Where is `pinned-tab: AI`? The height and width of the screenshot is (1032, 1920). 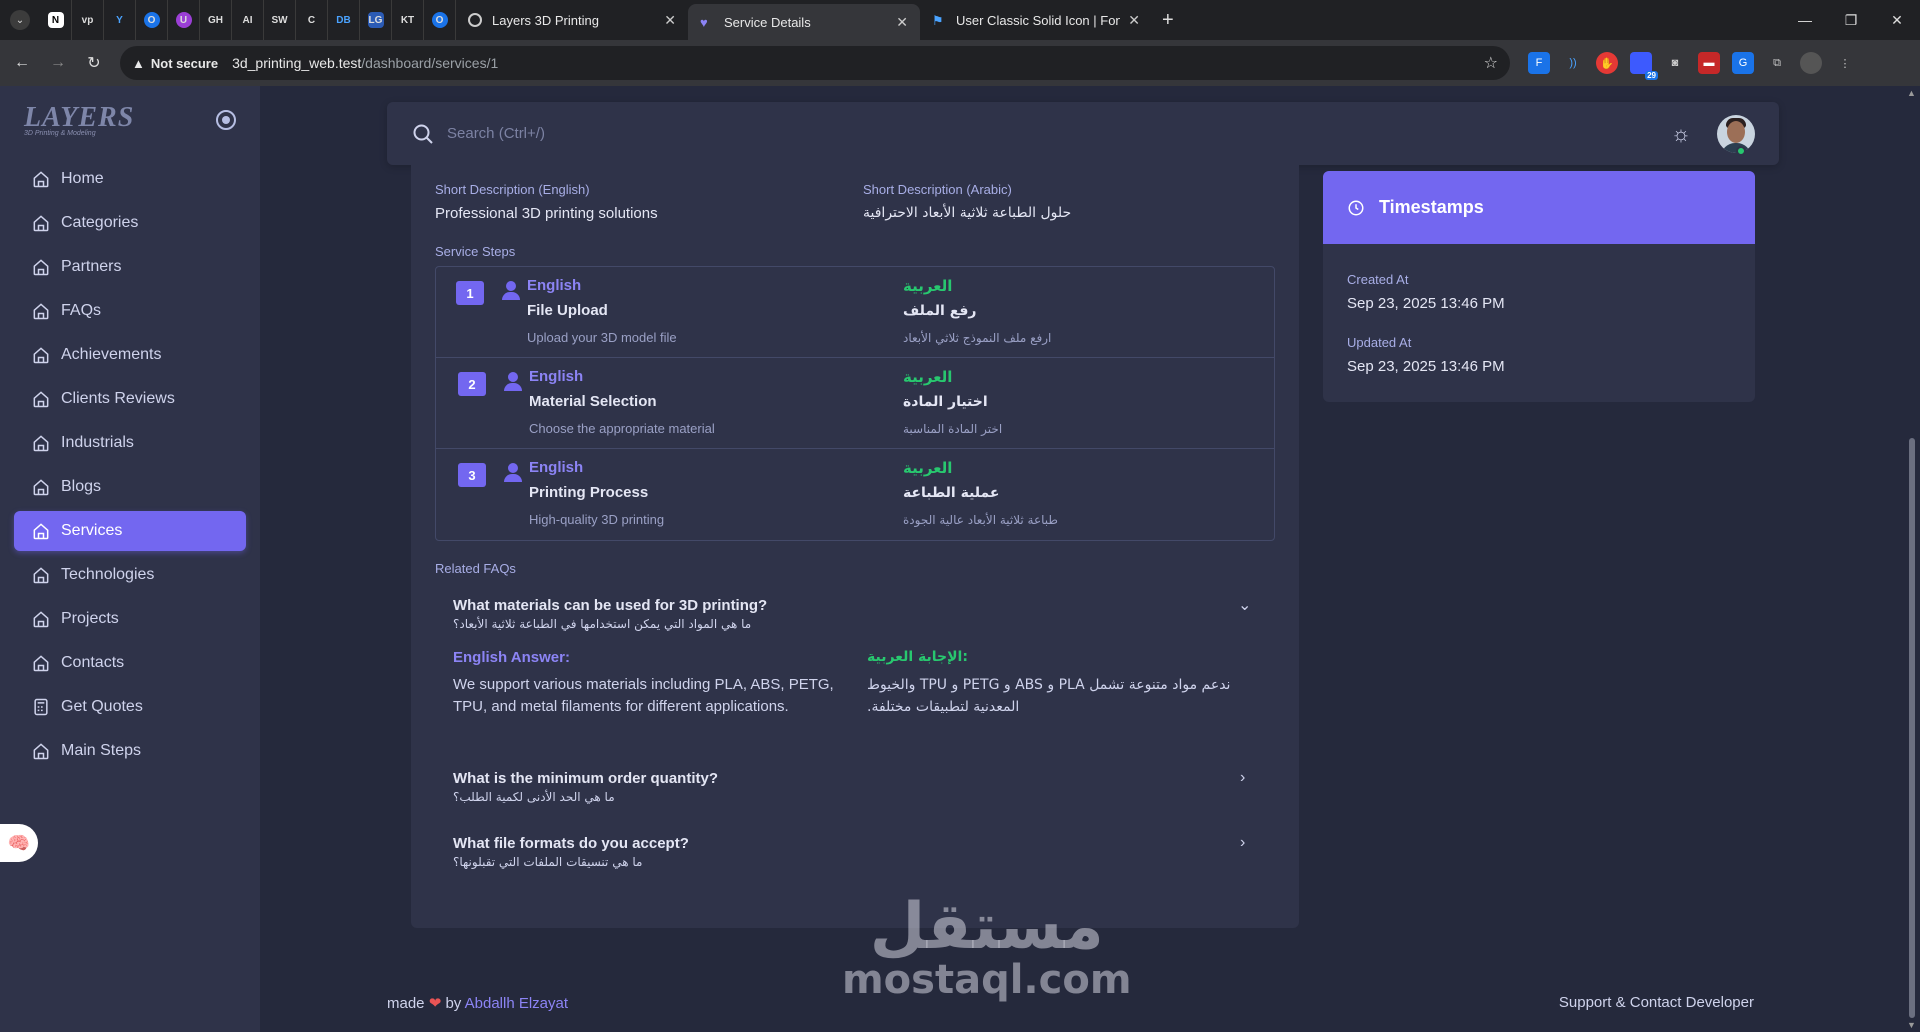
pinned-tab: AI is located at coordinates (248, 20).